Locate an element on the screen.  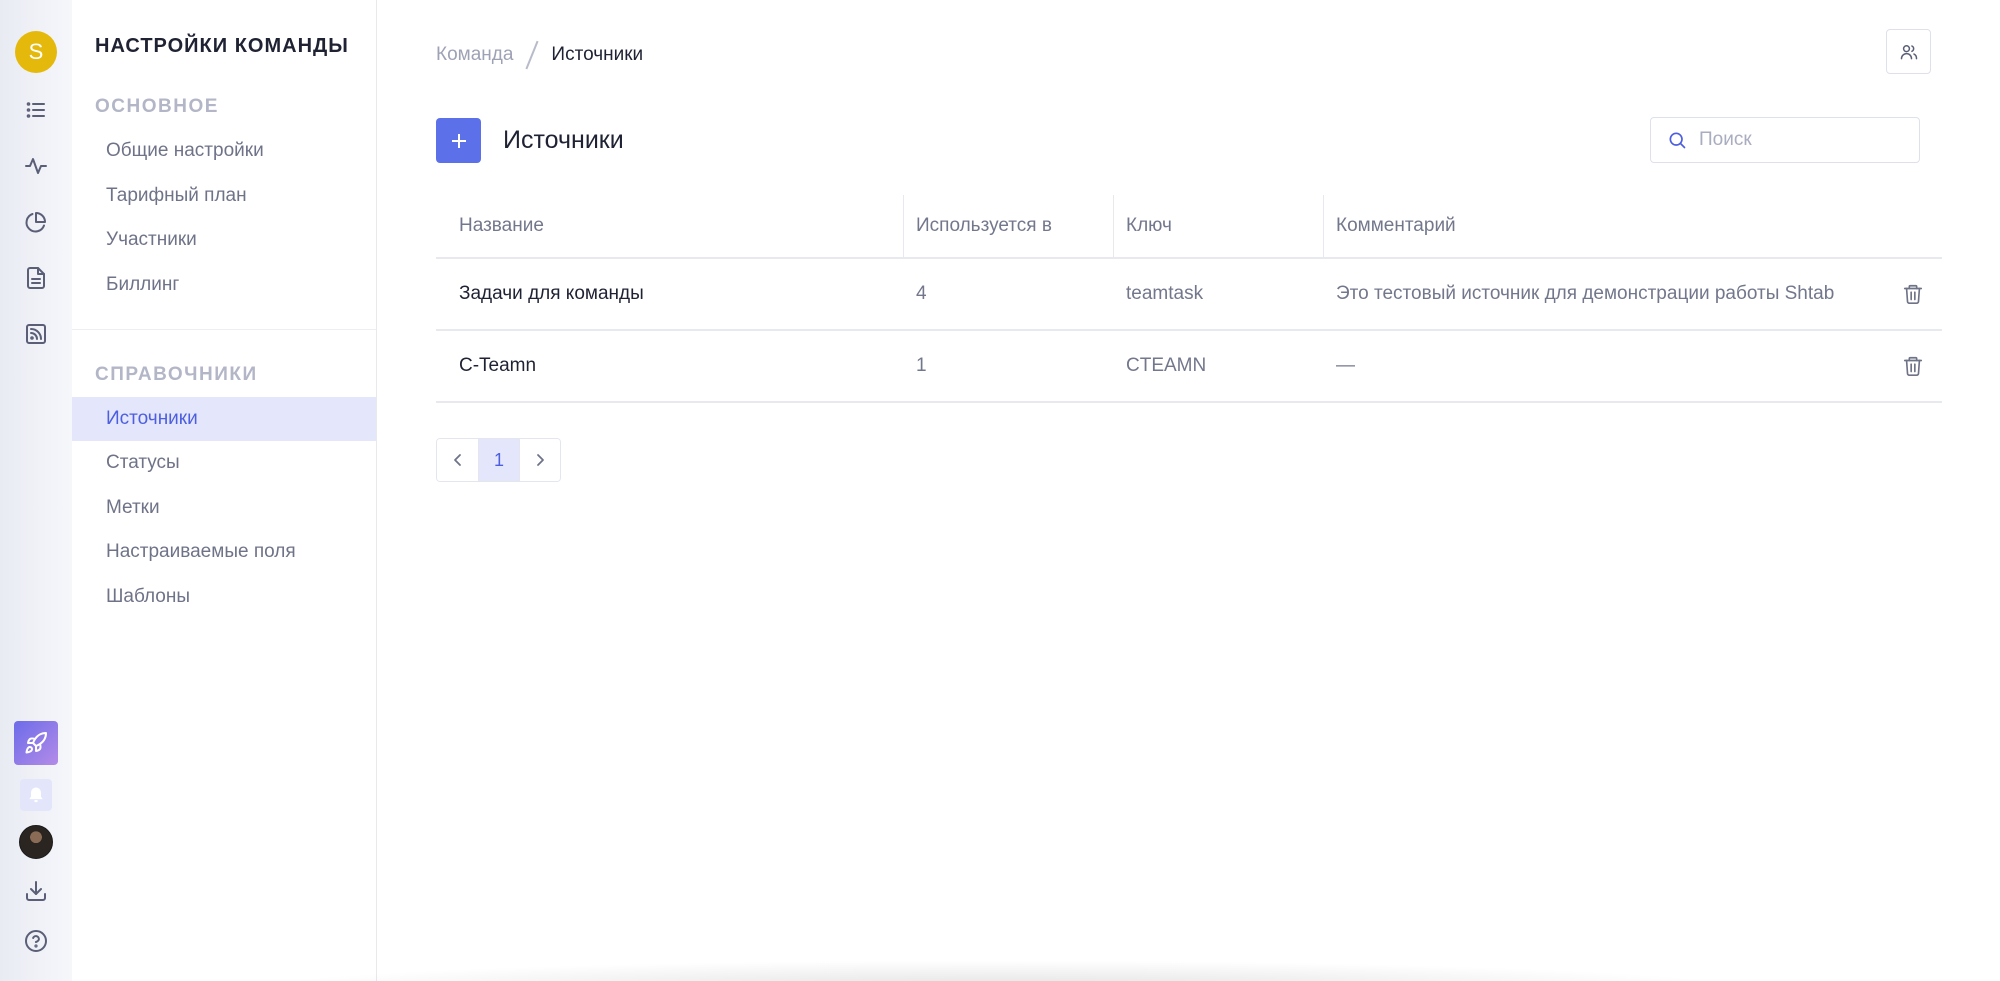
table-row: C-Teamn 1 CTEAMN — is located at coordinates (1189, 367).